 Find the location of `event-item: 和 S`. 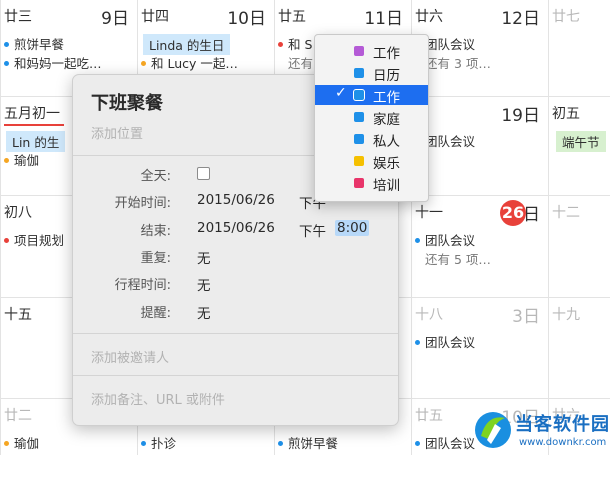

event-item: 和 S is located at coordinates (295, 43).